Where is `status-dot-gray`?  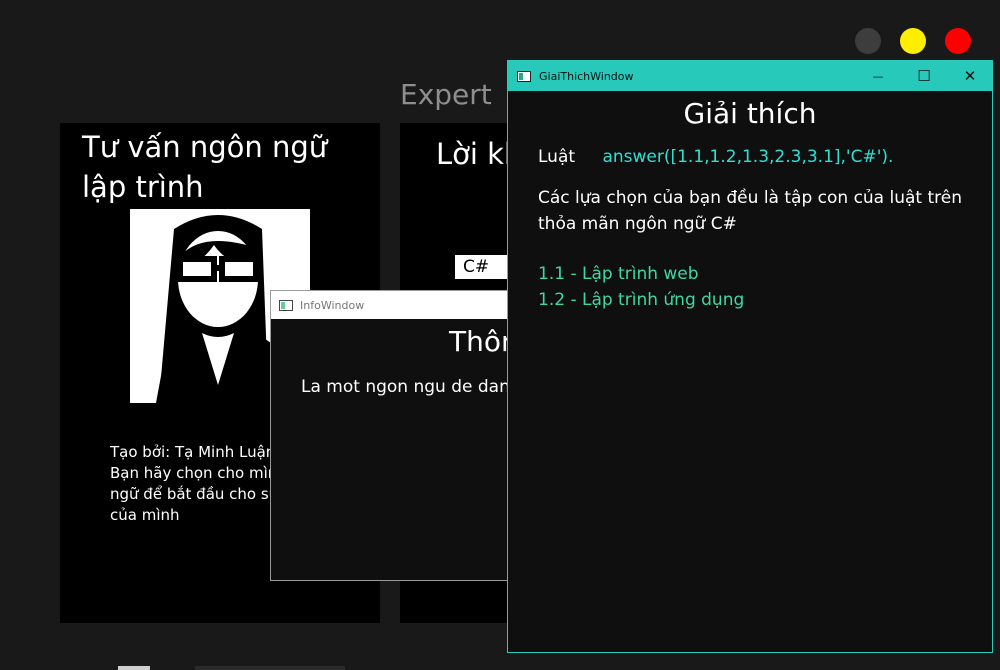 status-dot-gray is located at coordinates (868, 41).